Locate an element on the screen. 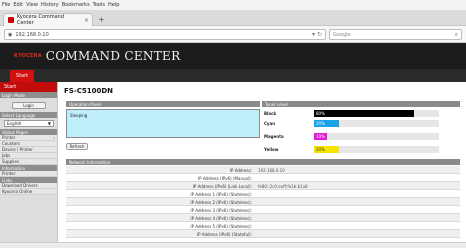 Image resolution: width=466 pixels, height=248 pixels. app-header: KYOCERA COMMAND CENTER is located at coordinates (233, 56).